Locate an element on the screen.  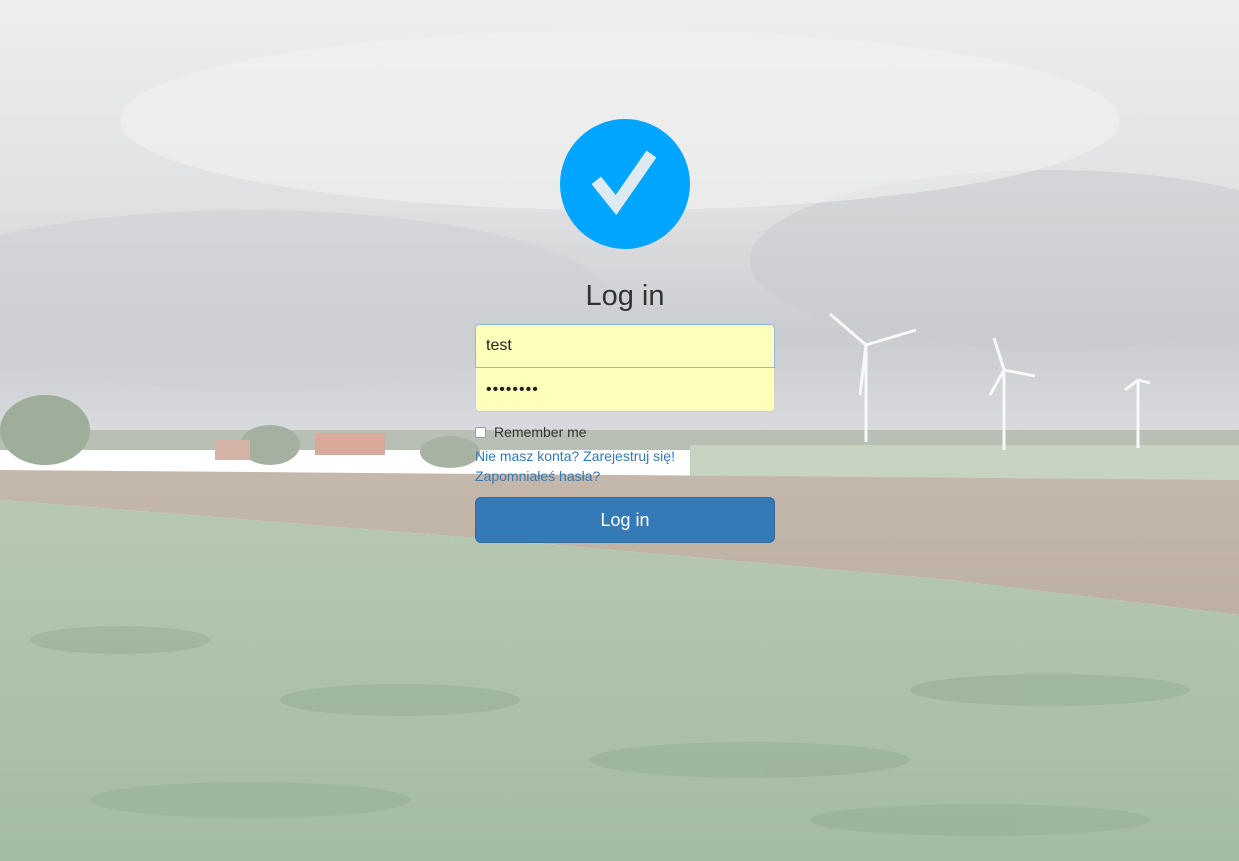
register-link: Nie masz konta? Zarejestruj się! is located at coordinates (625, 456).